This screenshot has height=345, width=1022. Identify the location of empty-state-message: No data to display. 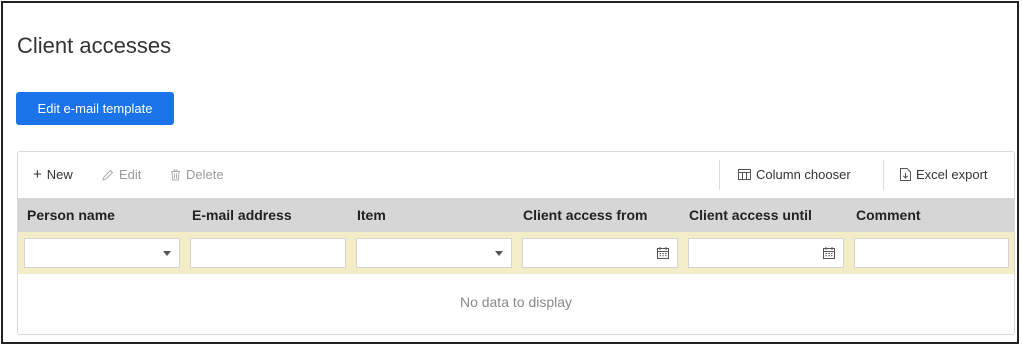
(516, 302).